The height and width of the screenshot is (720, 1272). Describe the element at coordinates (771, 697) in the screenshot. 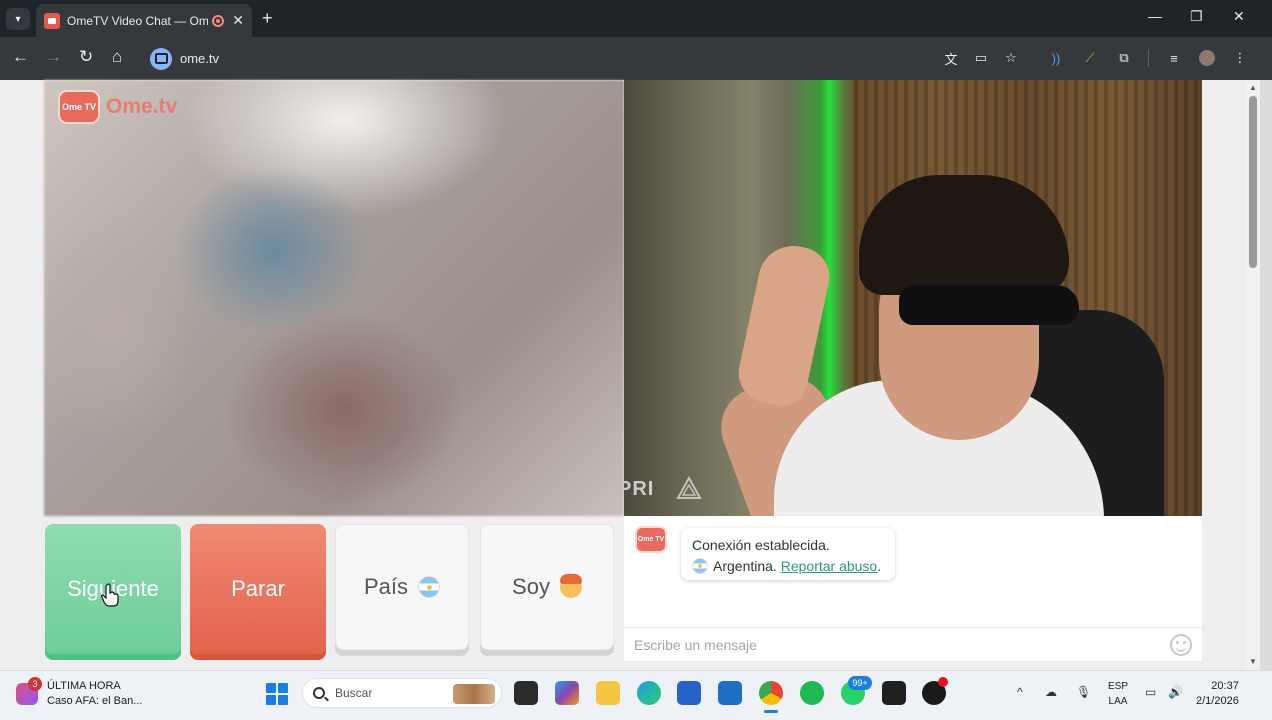

I see `chrome-icon` at that location.